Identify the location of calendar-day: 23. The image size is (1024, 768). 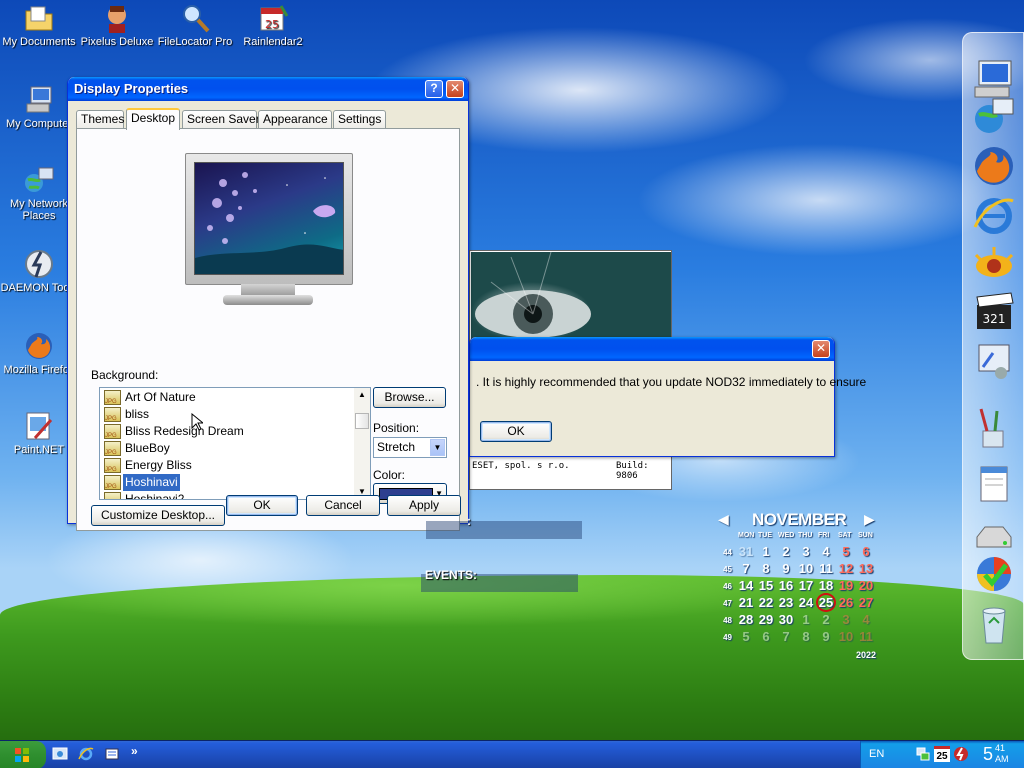
(786, 602).